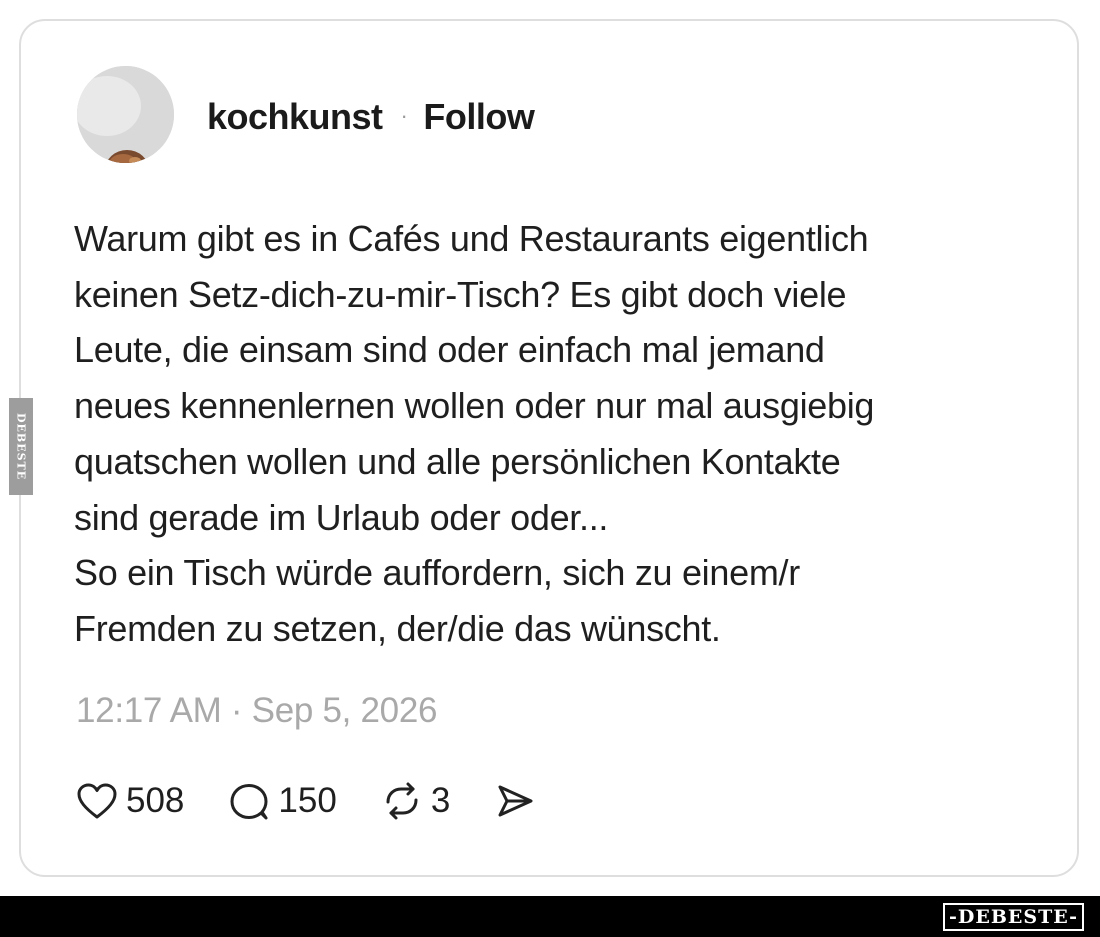 The height and width of the screenshot is (937, 1100). What do you see at coordinates (440, 800) in the screenshot?
I see `repost-count: 3` at bounding box center [440, 800].